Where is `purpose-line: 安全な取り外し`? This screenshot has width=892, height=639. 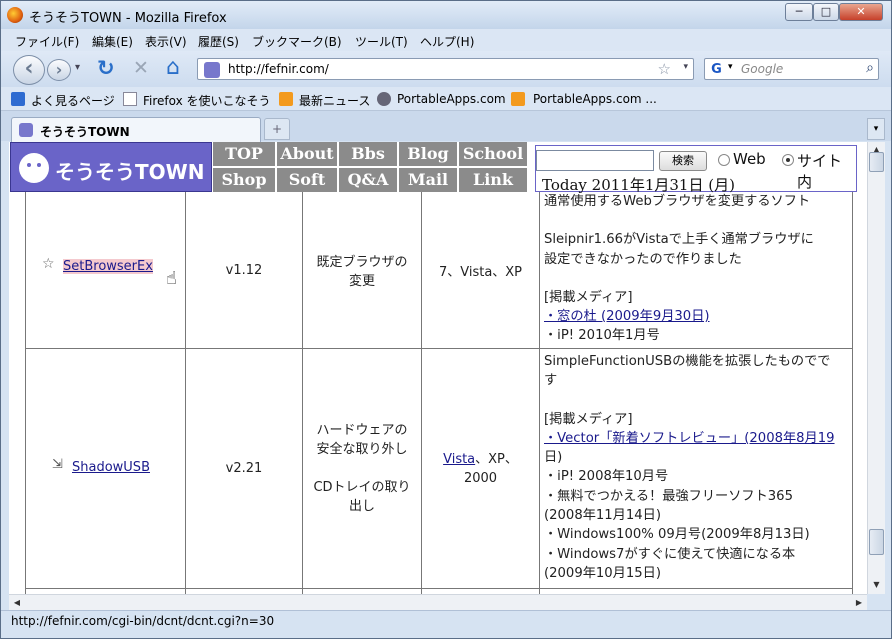 purpose-line: 安全な取り外し is located at coordinates (362, 449).